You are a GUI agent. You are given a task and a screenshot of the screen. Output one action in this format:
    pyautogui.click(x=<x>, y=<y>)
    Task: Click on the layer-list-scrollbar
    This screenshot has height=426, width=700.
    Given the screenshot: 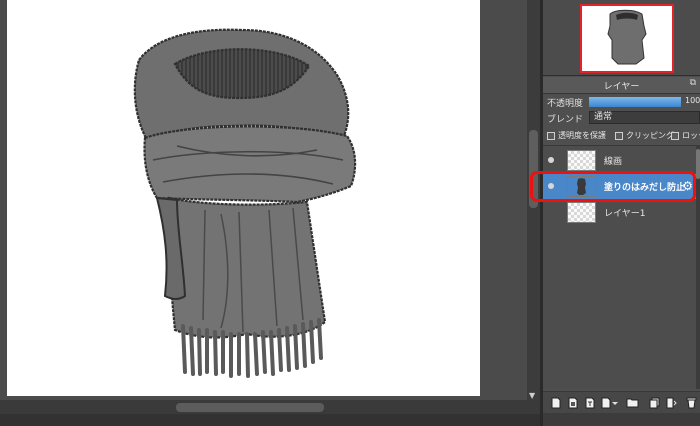 What is the action you would take?
    pyautogui.click(x=698, y=267)
    